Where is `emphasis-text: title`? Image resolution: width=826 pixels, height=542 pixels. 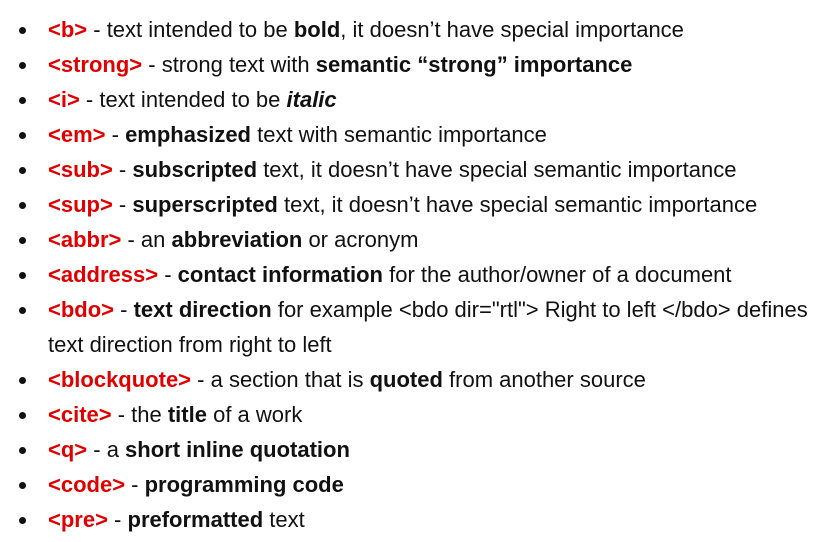
emphasis-text: title is located at coordinates (187, 414).